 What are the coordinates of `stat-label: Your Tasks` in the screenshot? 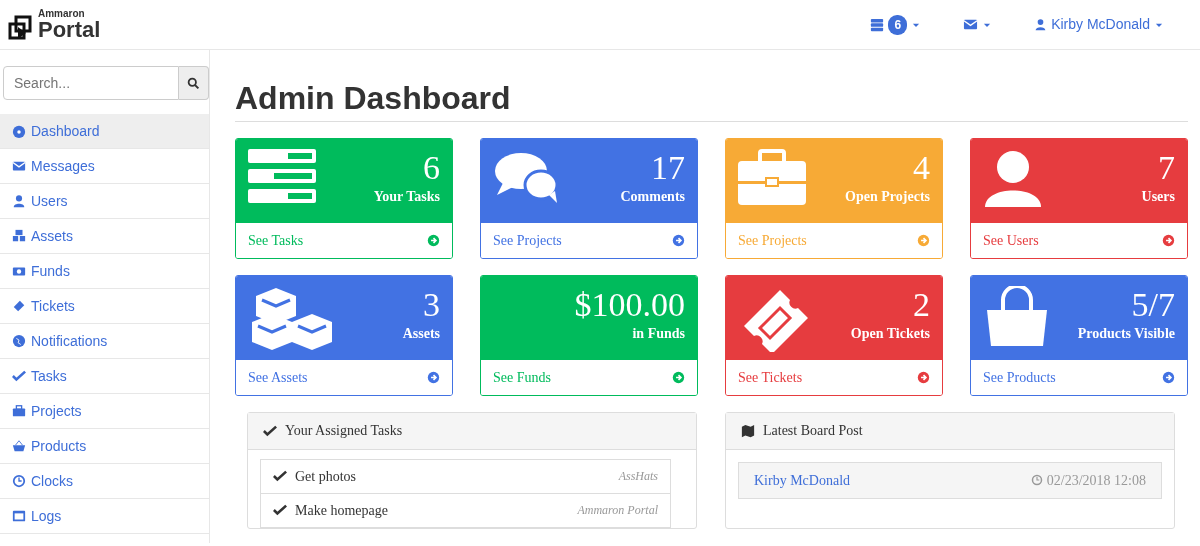 It's located at (406, 197).